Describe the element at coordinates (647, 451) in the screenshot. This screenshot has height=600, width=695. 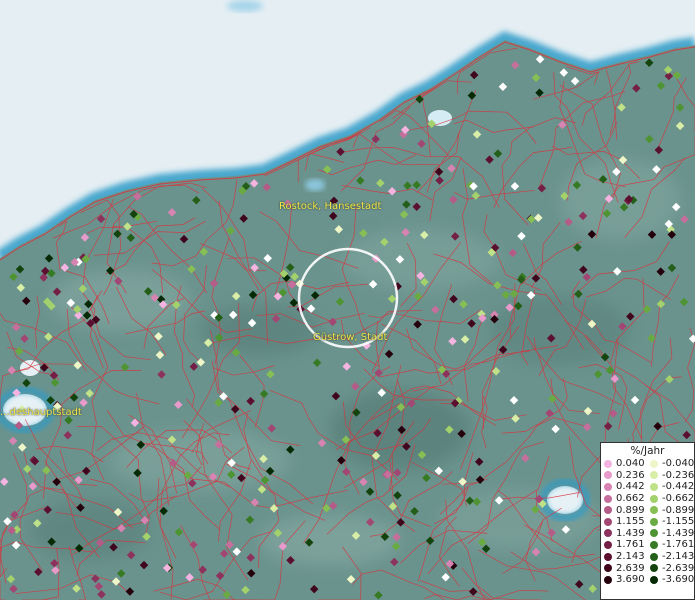
I see `legend-title: %/Jahr` at that location.